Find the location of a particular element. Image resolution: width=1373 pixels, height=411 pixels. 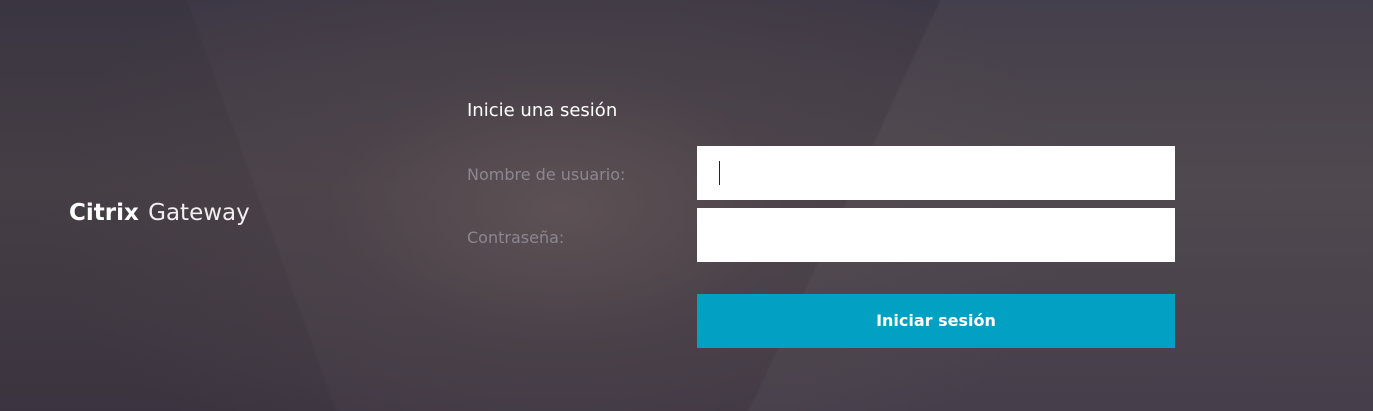

text-cursor is located at coordinates (719, 173).